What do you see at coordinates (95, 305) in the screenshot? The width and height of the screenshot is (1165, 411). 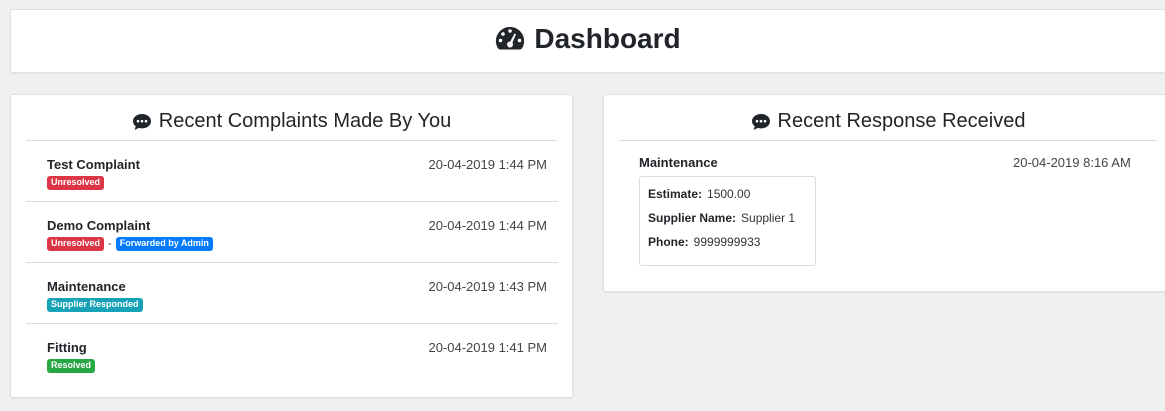 I see `status-badge: Supplier Responded` at bounding box center [95, 305].